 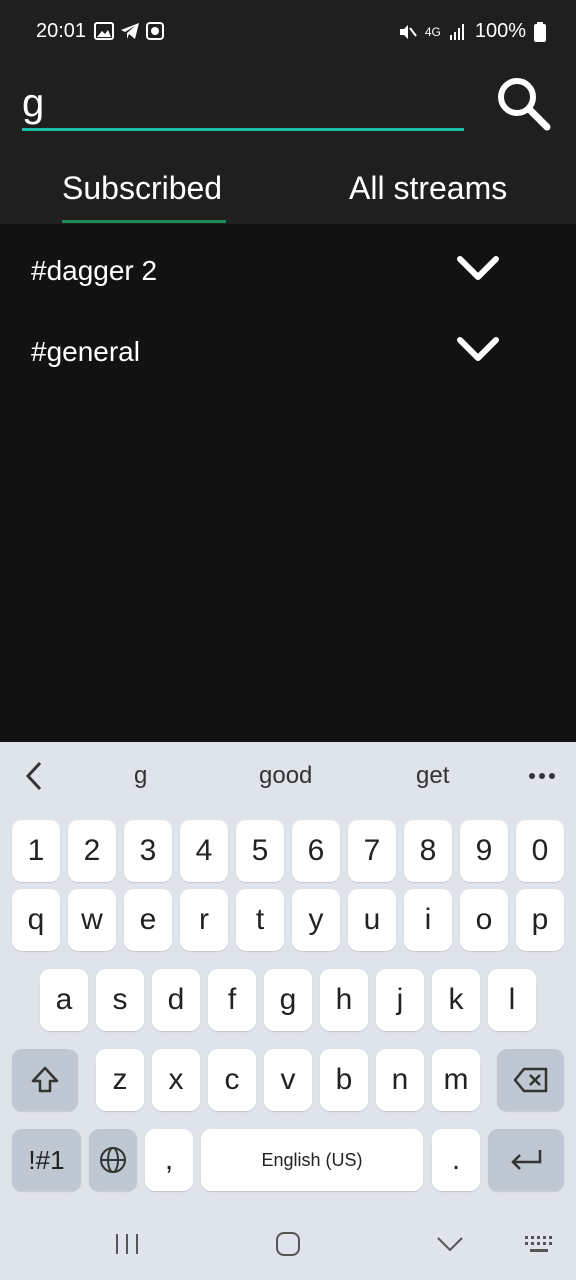 I want to click on key-n: n, so click(x=400, y=1080).